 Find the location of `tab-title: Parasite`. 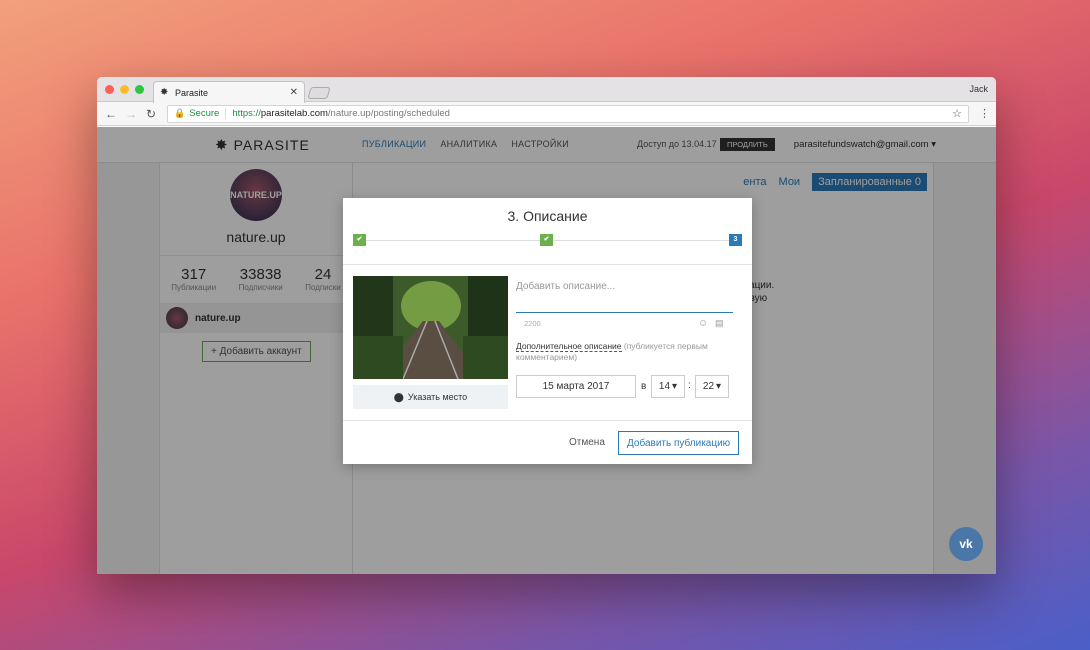

tab-title: Parasite is located at coordinates (192, 92).